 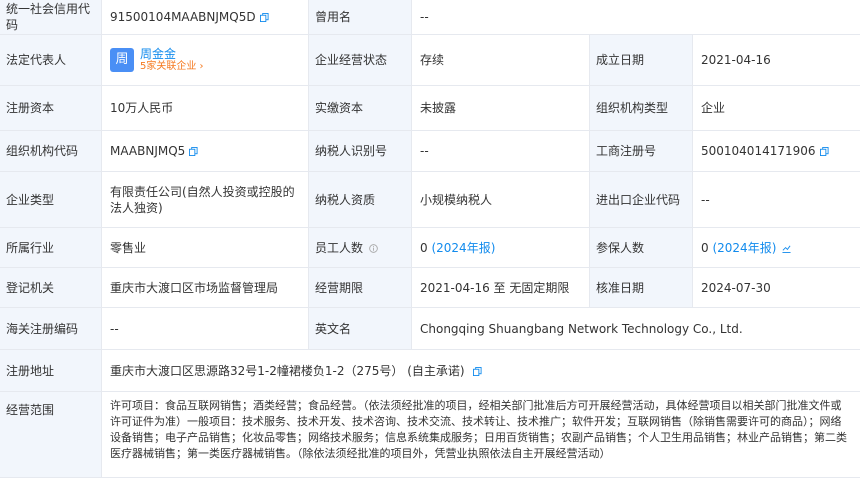 I want to click on insured-annual-report-link: (2024年报), so click(x=744, y=248).